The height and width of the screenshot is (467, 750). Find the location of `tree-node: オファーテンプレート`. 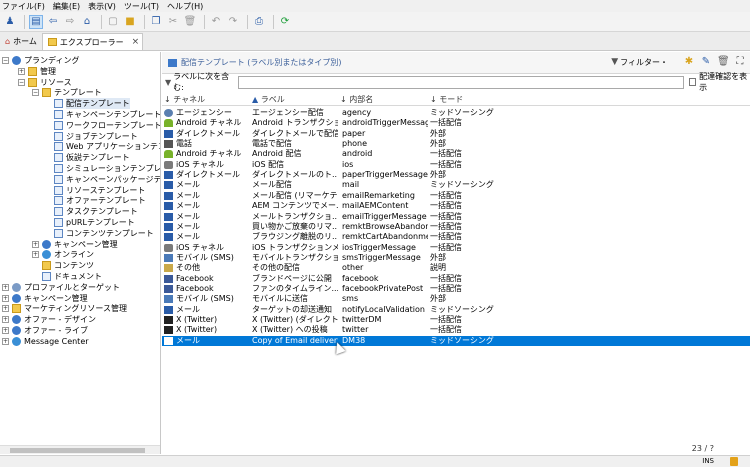

tree-node: オファーテンプレート is located at coordinates (95, 200).